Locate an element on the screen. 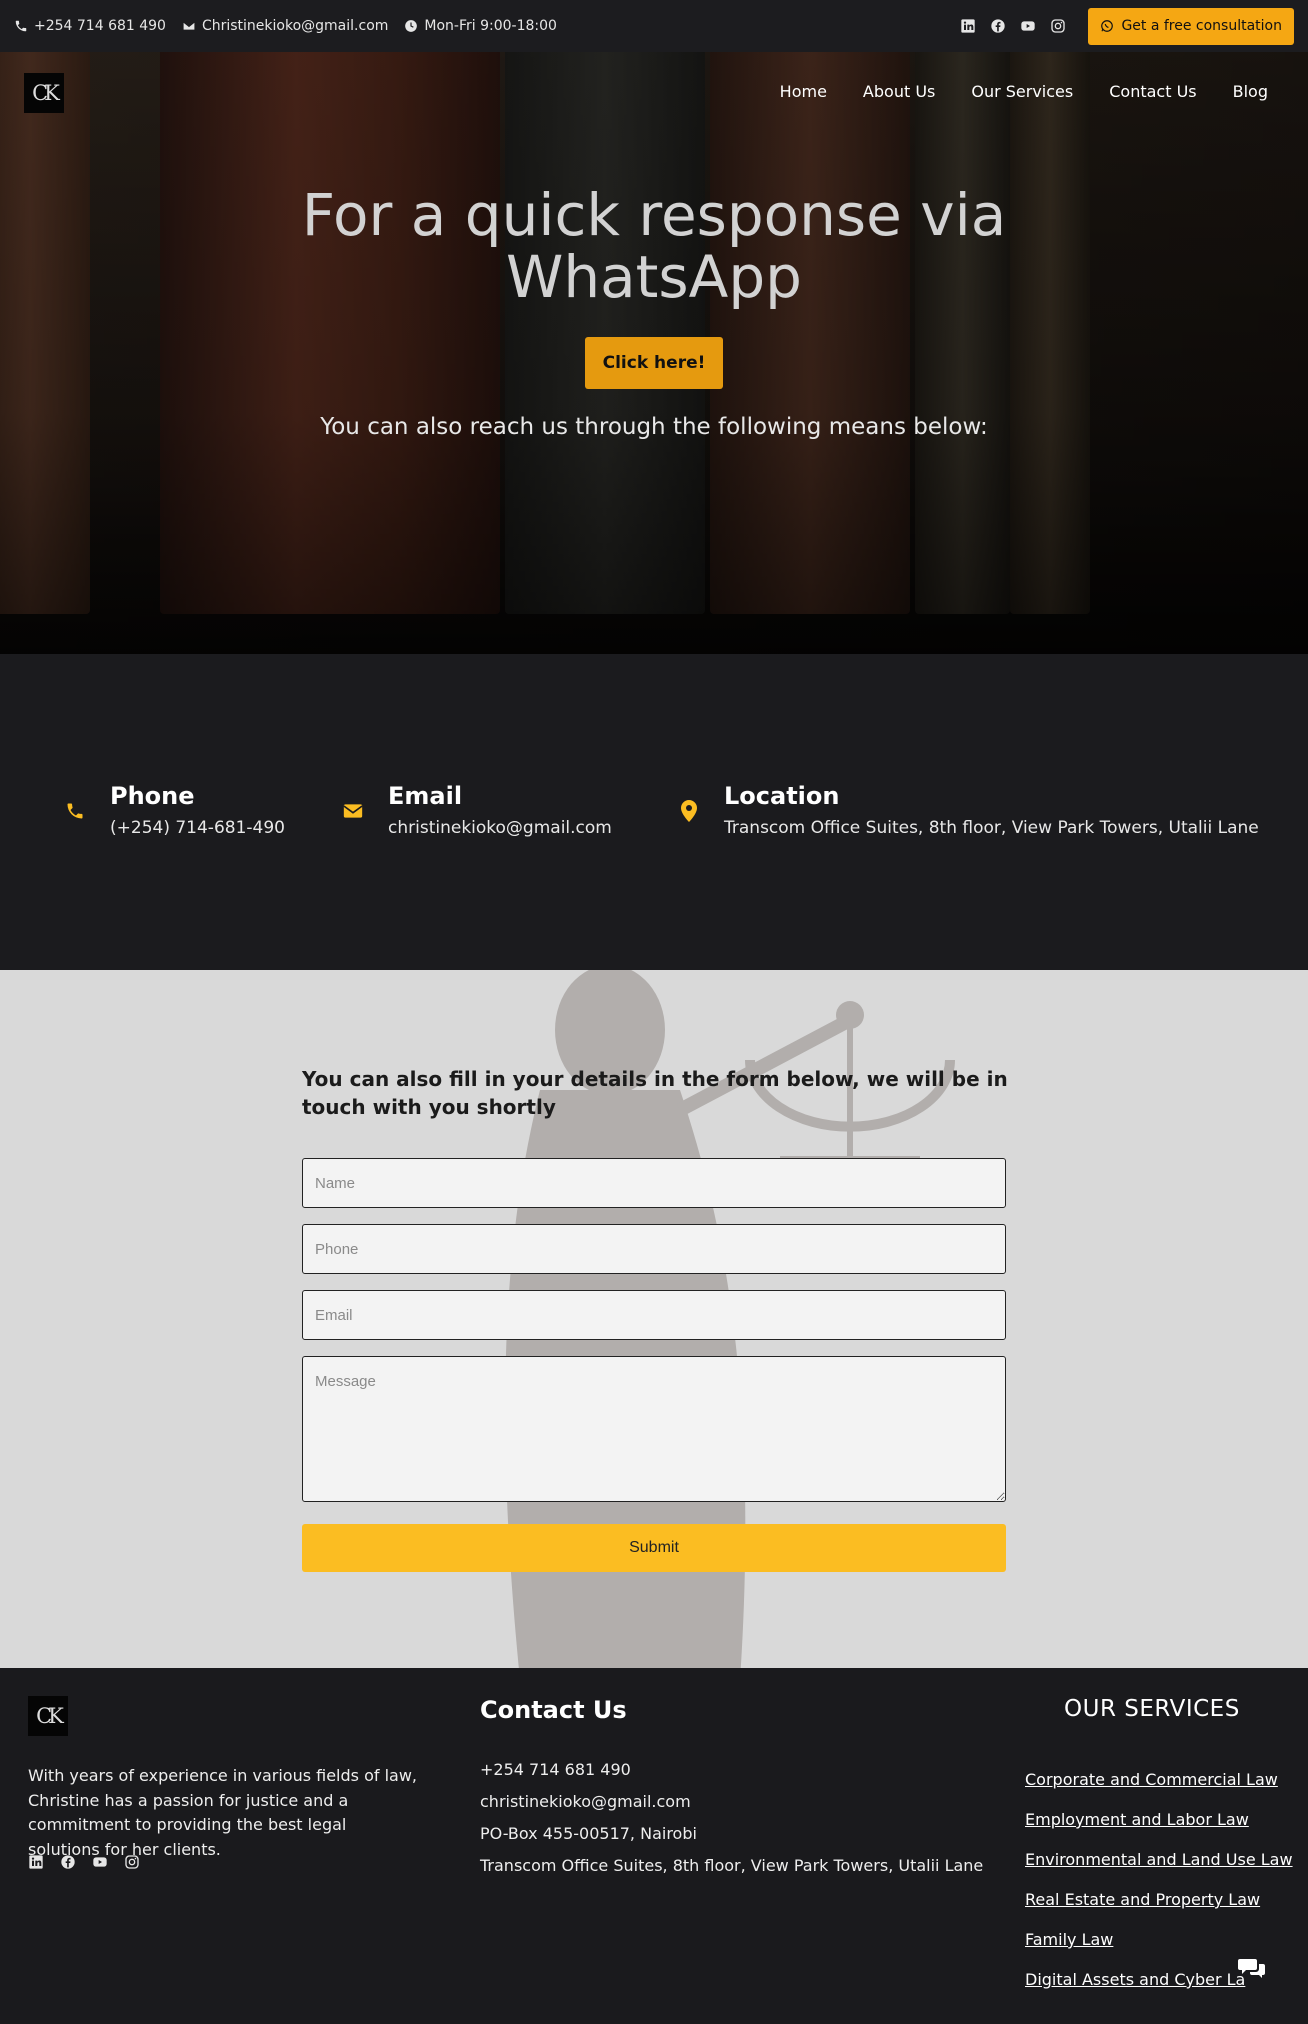 This screenshot has height=2024, width=1308. contact-email-title: Email is located at coordinates (425, 796).